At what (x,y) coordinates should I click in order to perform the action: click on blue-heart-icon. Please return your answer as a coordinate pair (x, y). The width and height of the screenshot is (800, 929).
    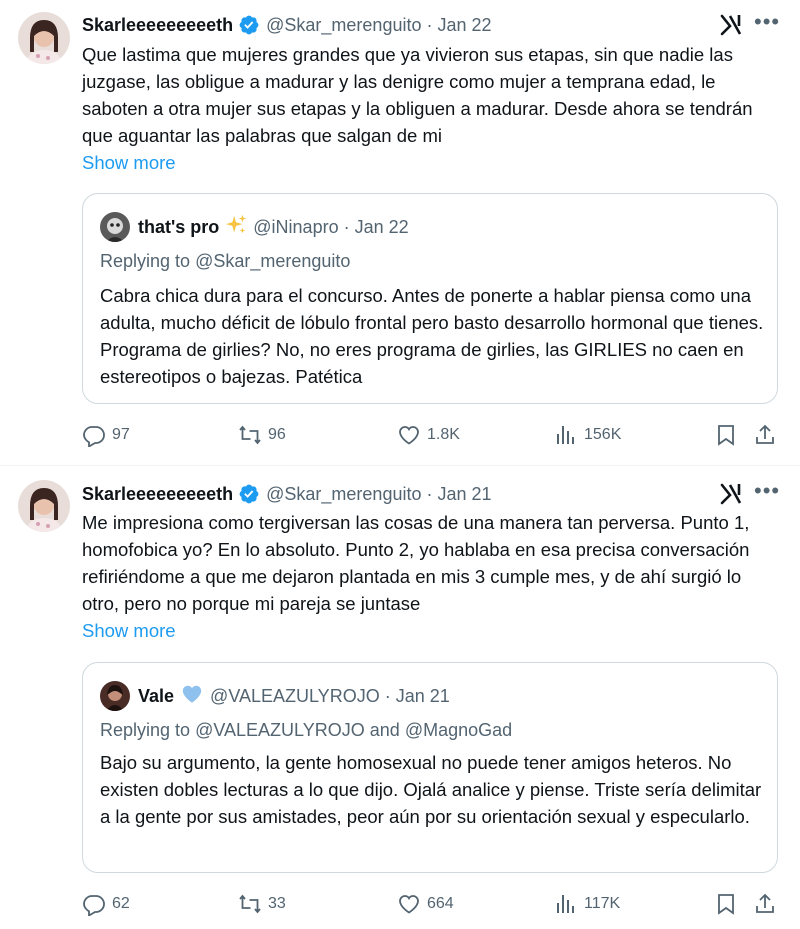
    Looking at the image, I should click on (192, 696).